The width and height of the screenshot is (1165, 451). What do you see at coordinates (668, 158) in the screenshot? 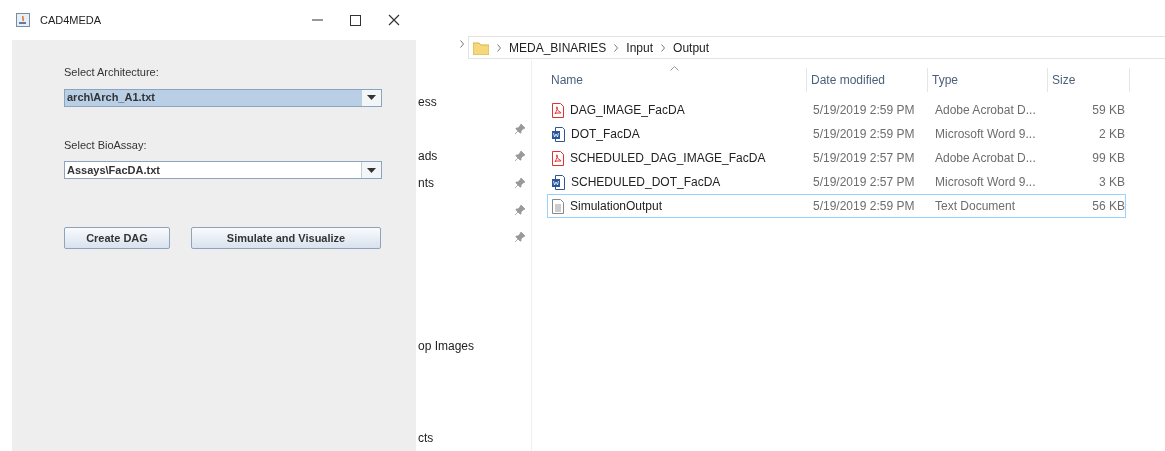
I see `file-name: SCHEDULED_DAG_IMAGE_FacDA` at bounding box center [668, 158].